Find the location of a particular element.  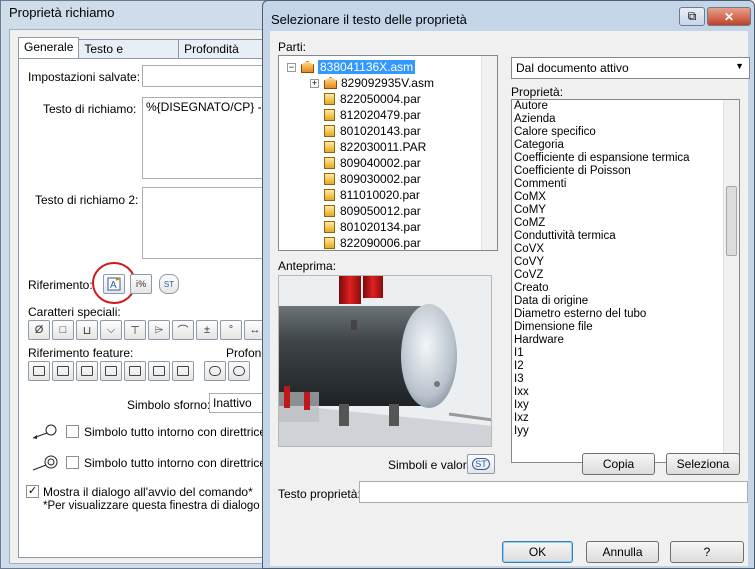

scrollbar-thumb is located at coordinates (731, 221).